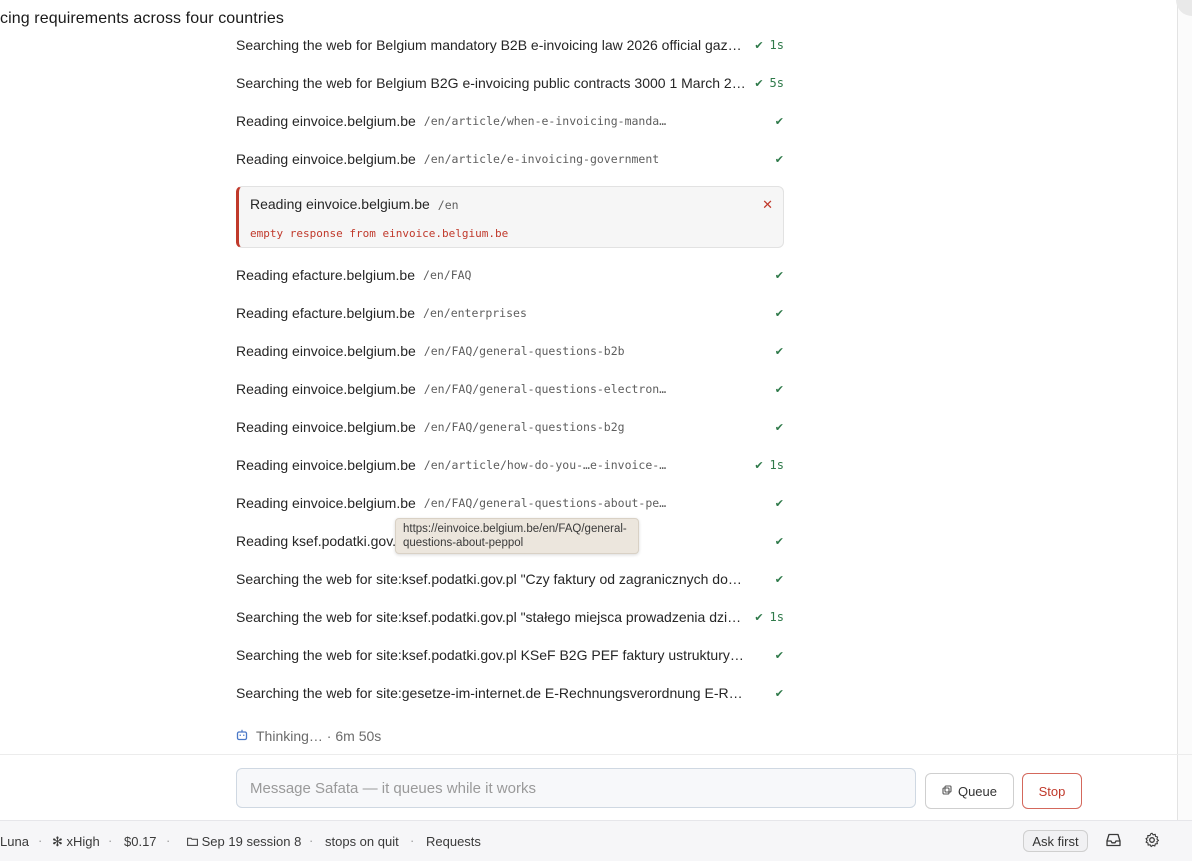  Describe the element at coordinates (1055, 841) in the screenshot. I see `permission-button: Ask first` at that location.